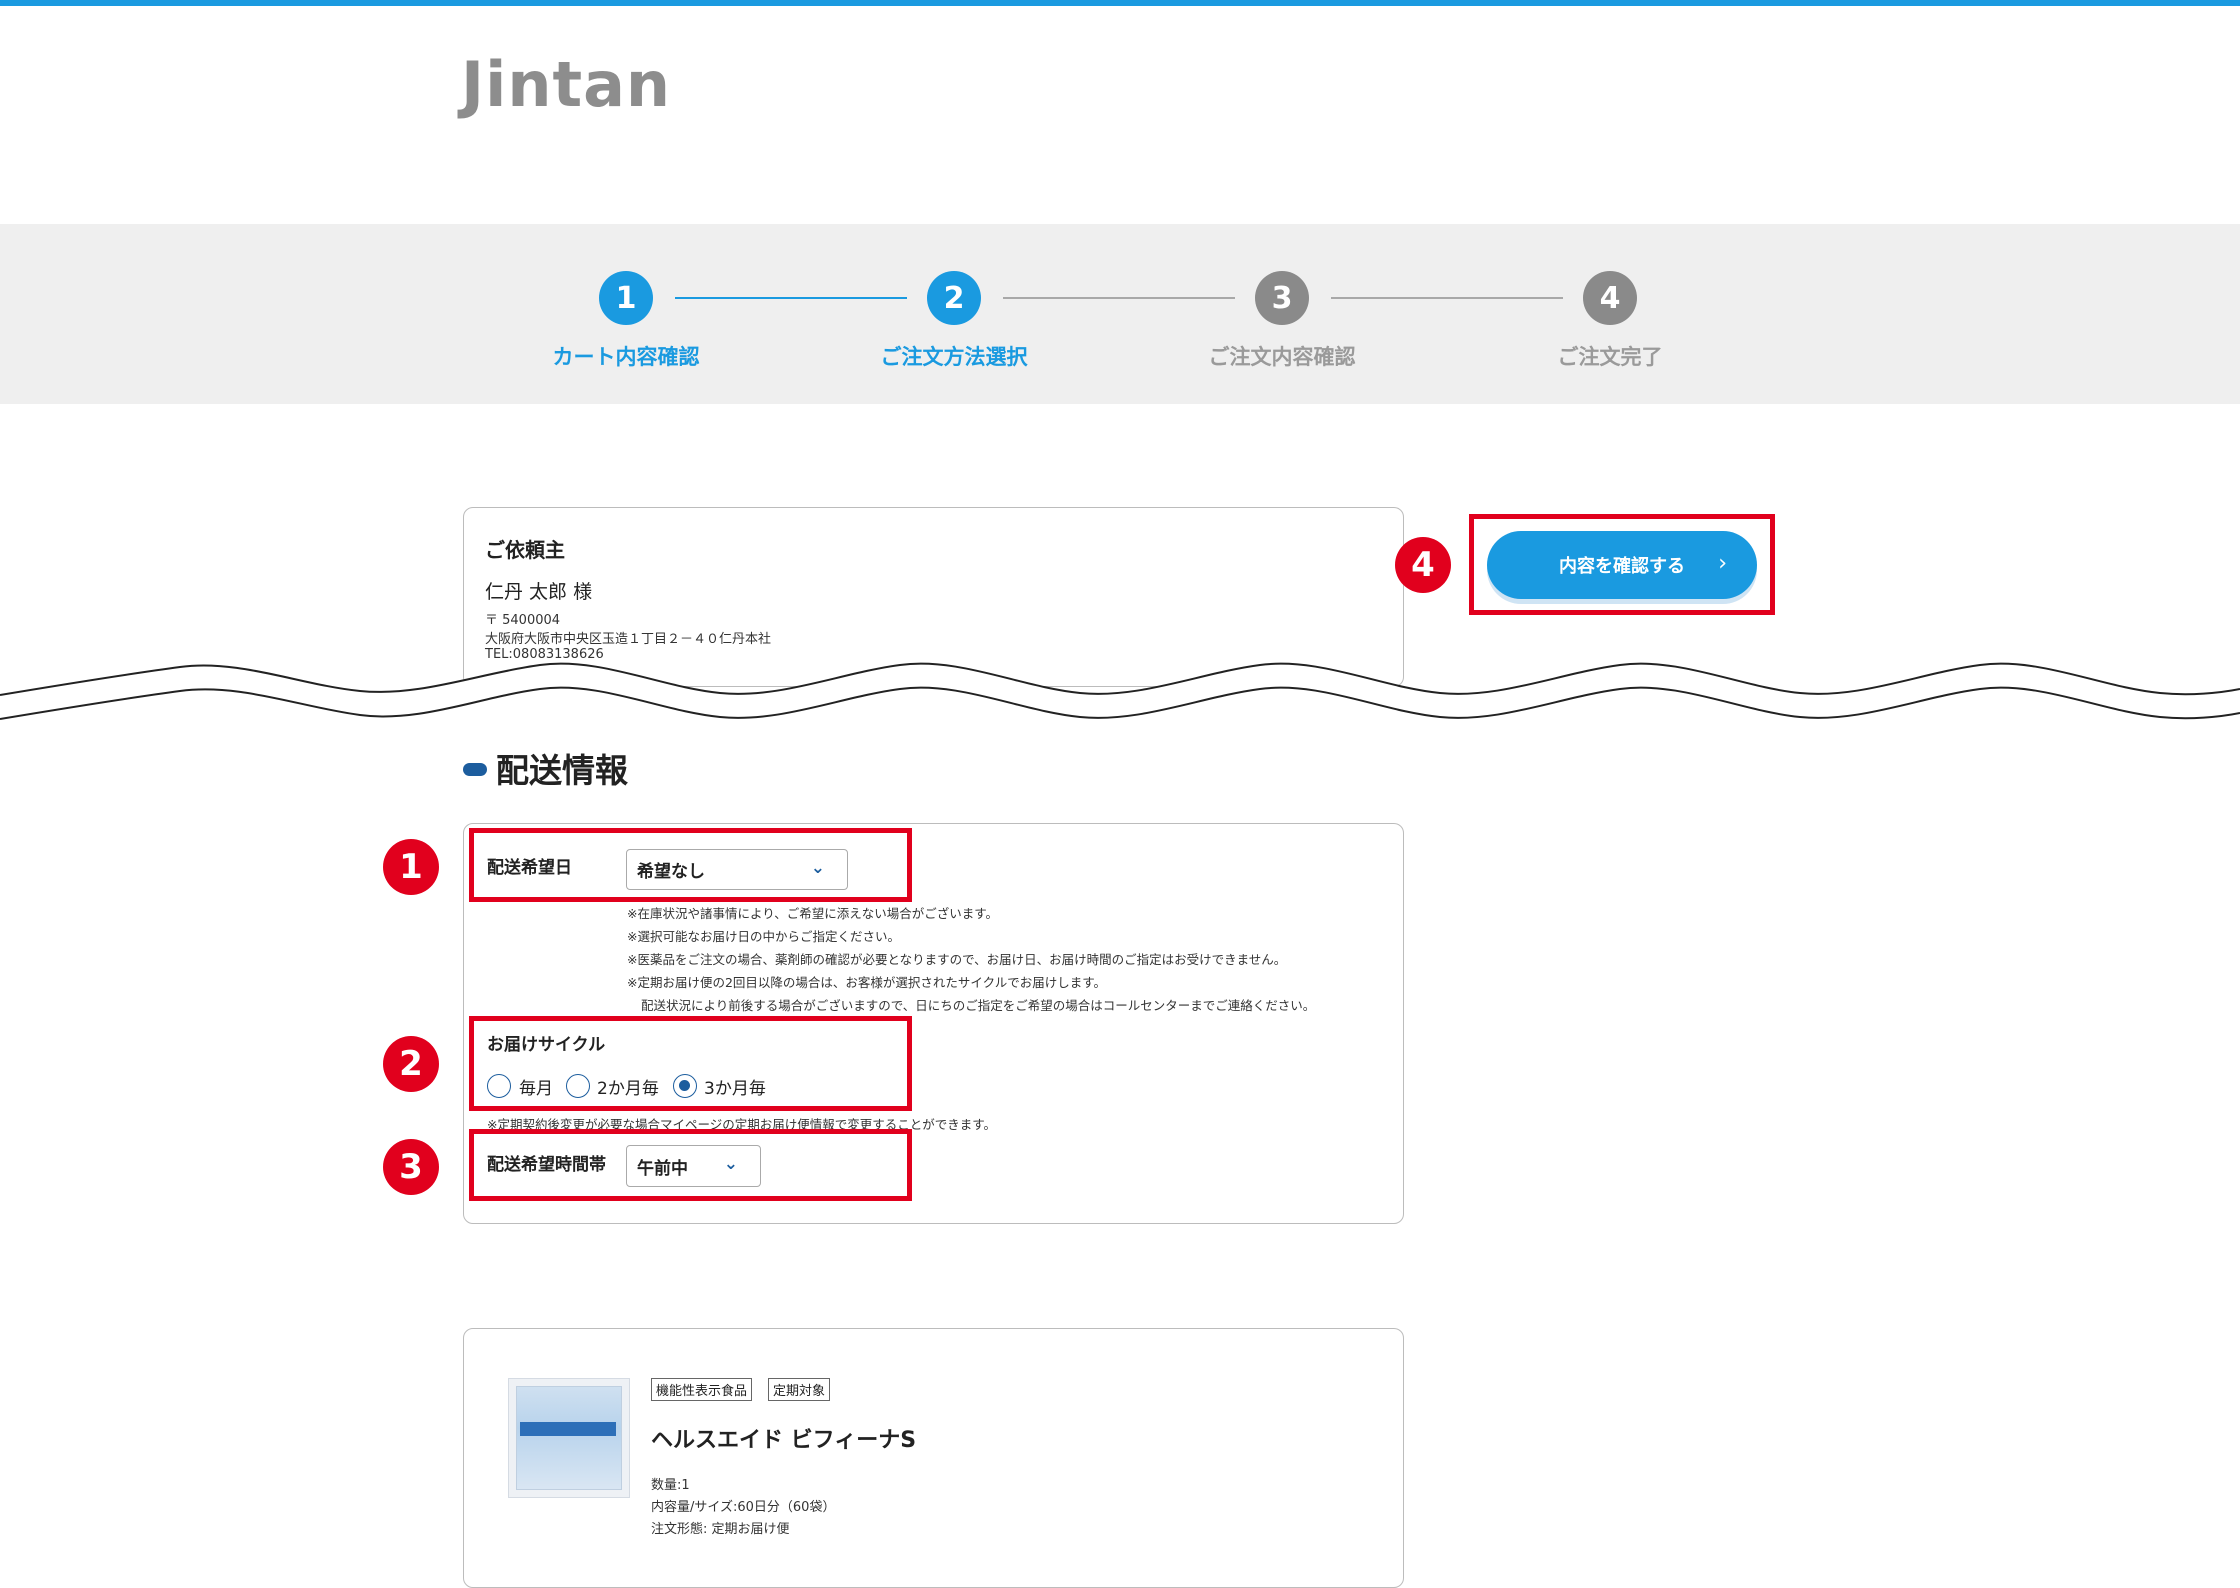 Image resolution: width=2240 pixels, height=1588 pixels. I want to click on client-name: 仁丹 太郎 様, so click(539, 592).